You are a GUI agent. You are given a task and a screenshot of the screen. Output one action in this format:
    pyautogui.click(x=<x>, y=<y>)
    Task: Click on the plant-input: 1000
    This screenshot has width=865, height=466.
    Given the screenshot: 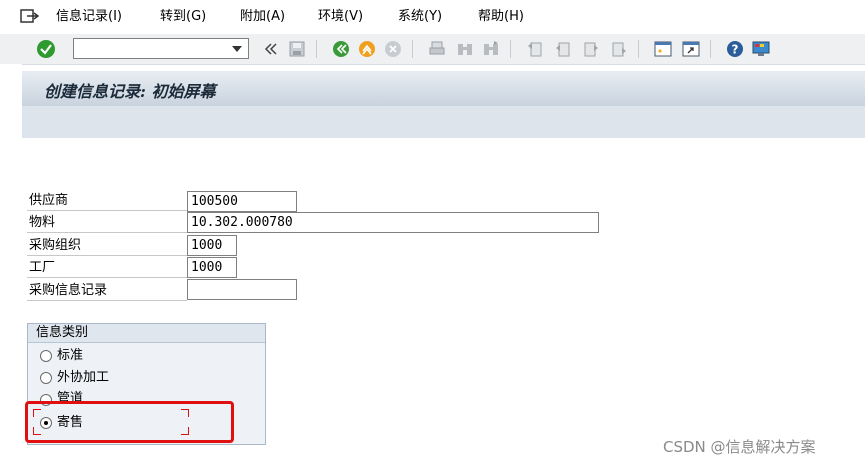 What is the action you would take?
    pyautogui.click(x=212, y=267)
    